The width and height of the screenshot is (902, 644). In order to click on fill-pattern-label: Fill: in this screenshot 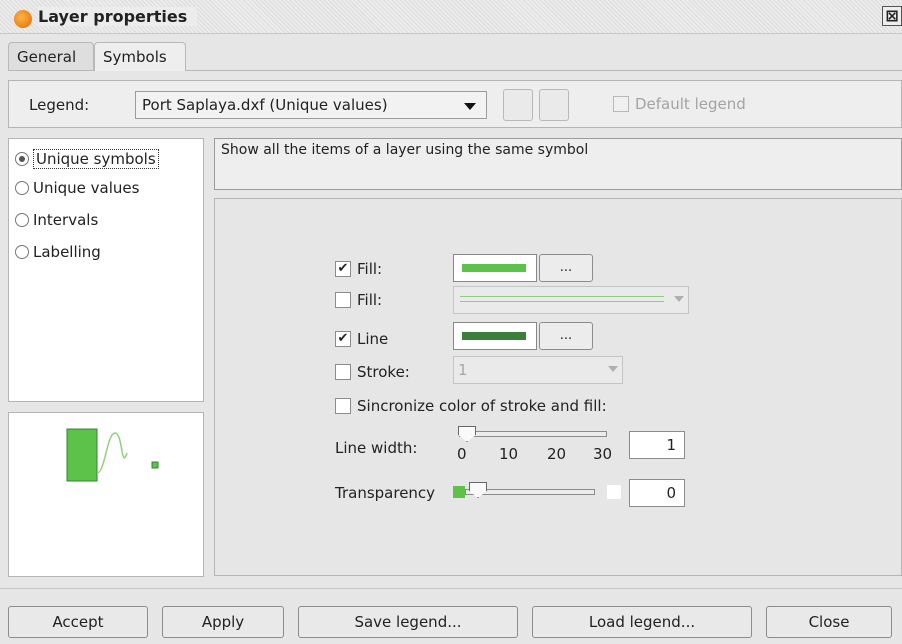, I will do `click(370, 300)`.